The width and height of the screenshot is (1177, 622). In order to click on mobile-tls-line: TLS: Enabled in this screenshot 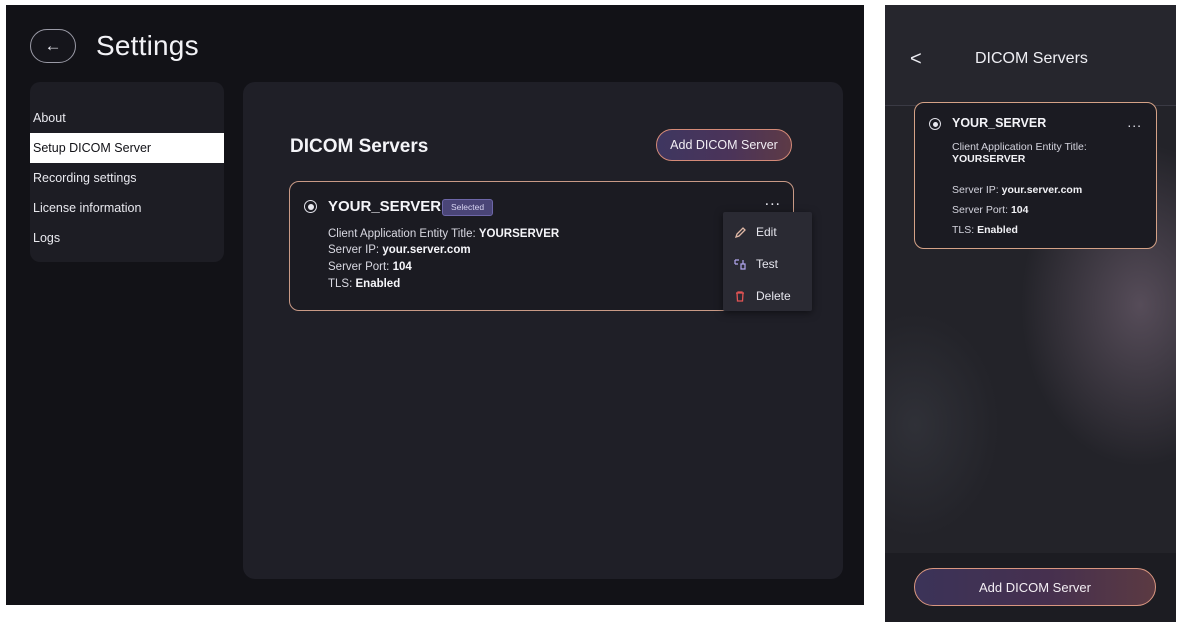, I will do `click(985, 230)`.